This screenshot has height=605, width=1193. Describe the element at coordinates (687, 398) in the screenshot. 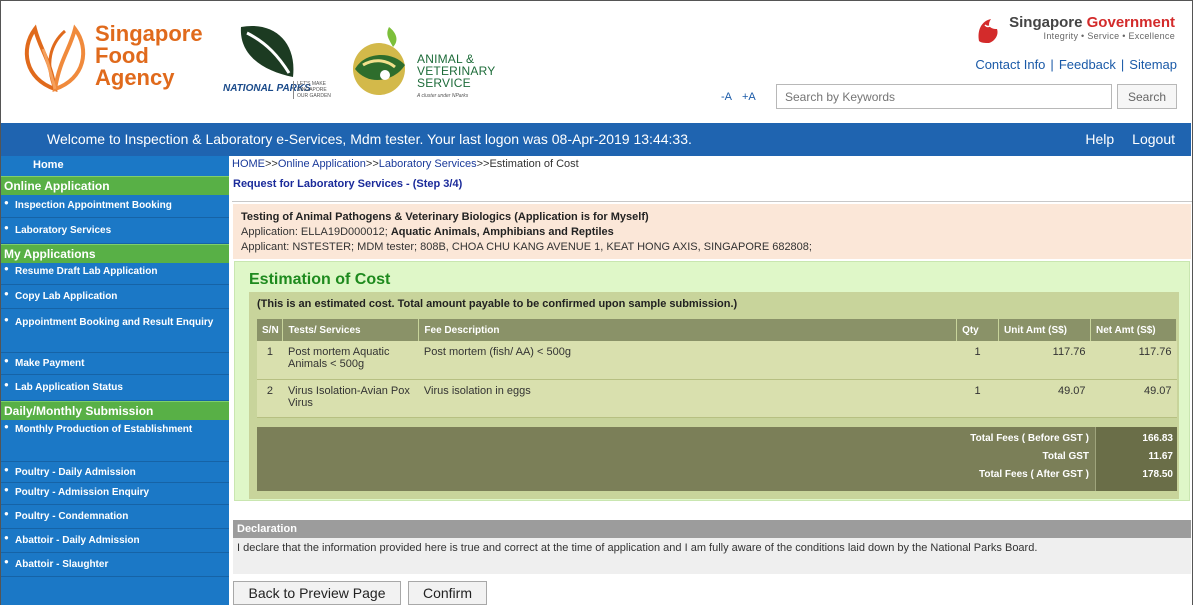

I see `cell-fee: Virus isolation in eggs` at that location.